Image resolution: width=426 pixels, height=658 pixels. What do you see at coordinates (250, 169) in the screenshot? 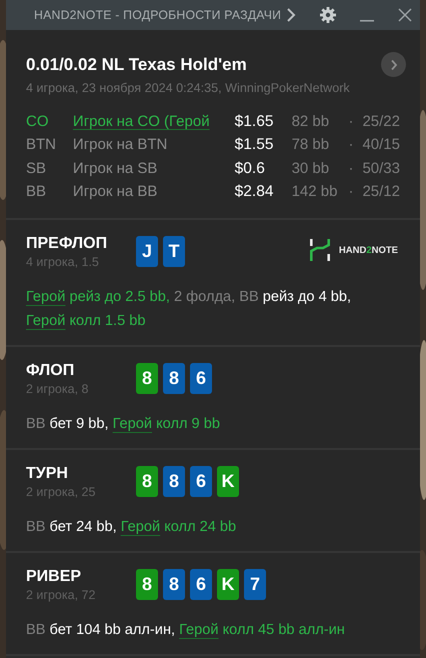
I see `stack-amount: $0.6` at bounding box center [250, 169].